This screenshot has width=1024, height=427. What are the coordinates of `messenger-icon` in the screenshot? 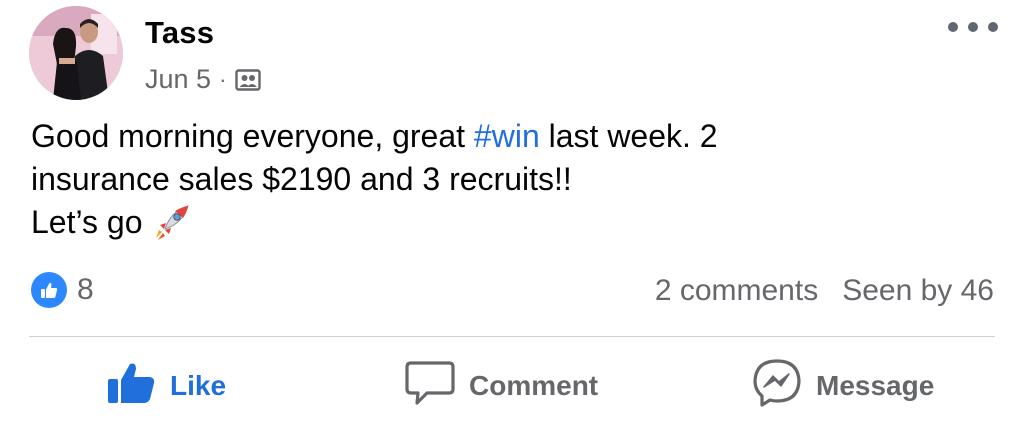 It's located at (777, 386).